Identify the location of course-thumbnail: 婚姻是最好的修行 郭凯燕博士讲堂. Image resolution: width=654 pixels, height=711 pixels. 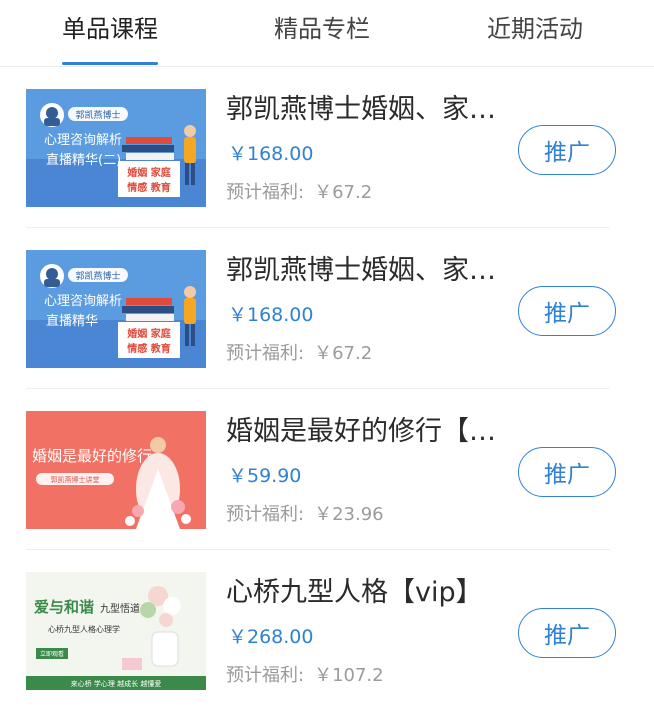
(116, 470).